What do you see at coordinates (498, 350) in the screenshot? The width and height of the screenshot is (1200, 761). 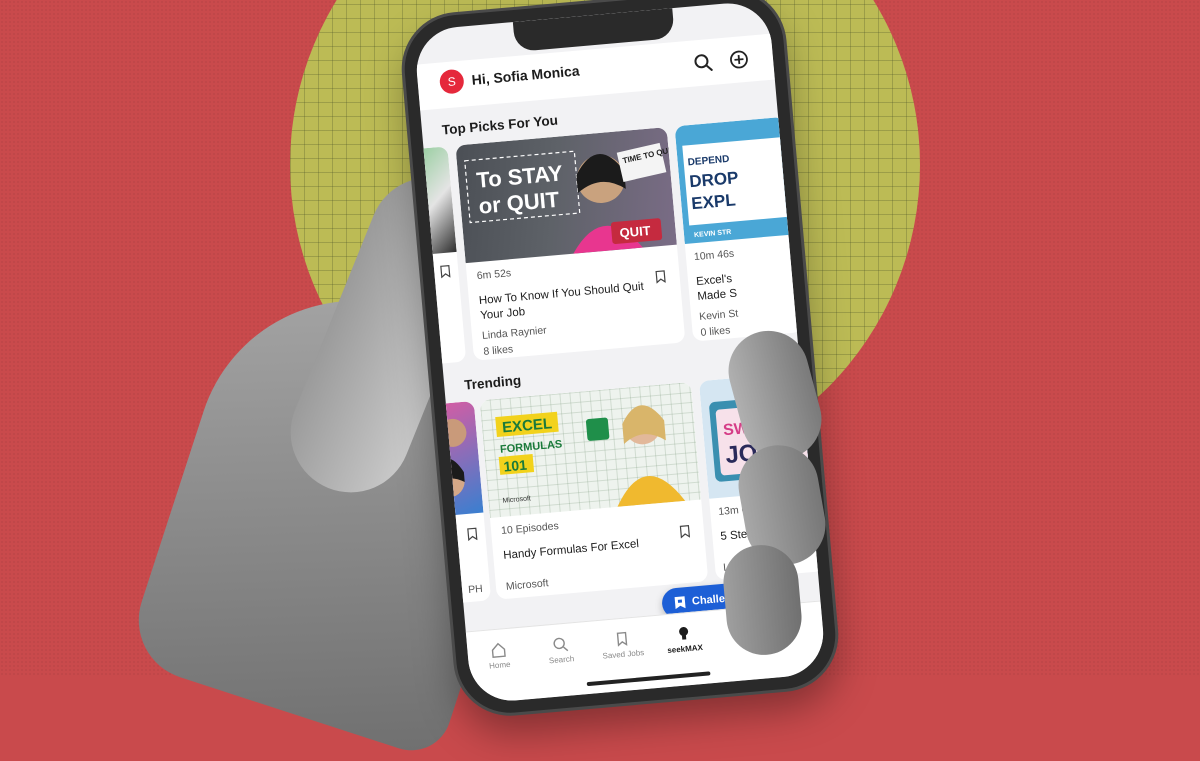 I see `card-likes: 8 likes` at bounding box center [498, 350].